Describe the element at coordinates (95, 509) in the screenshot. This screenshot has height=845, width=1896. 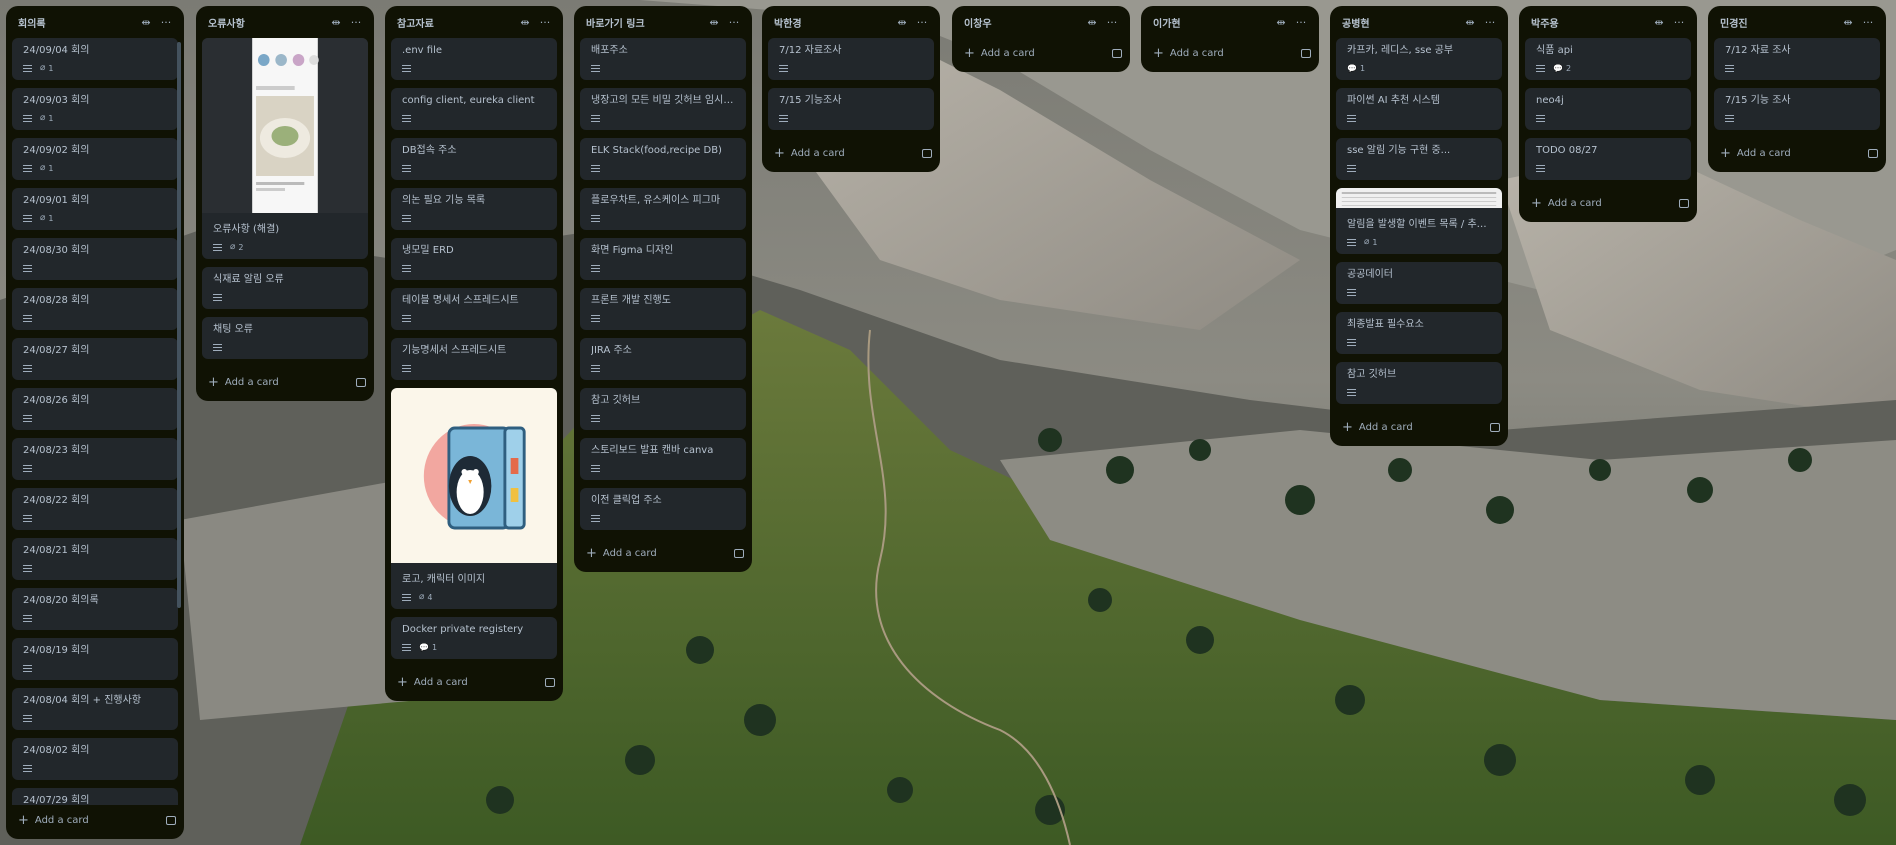
I see `card: 24/08/22 회의` at that location.